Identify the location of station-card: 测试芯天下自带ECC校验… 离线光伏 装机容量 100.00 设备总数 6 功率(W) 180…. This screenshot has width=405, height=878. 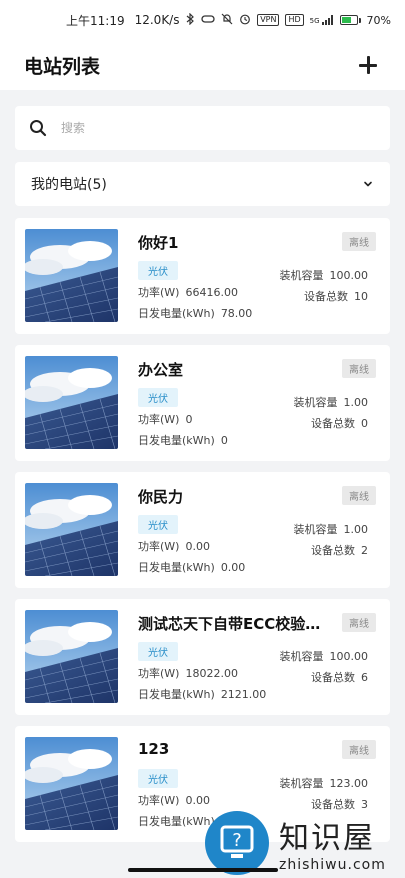
(202, 657).